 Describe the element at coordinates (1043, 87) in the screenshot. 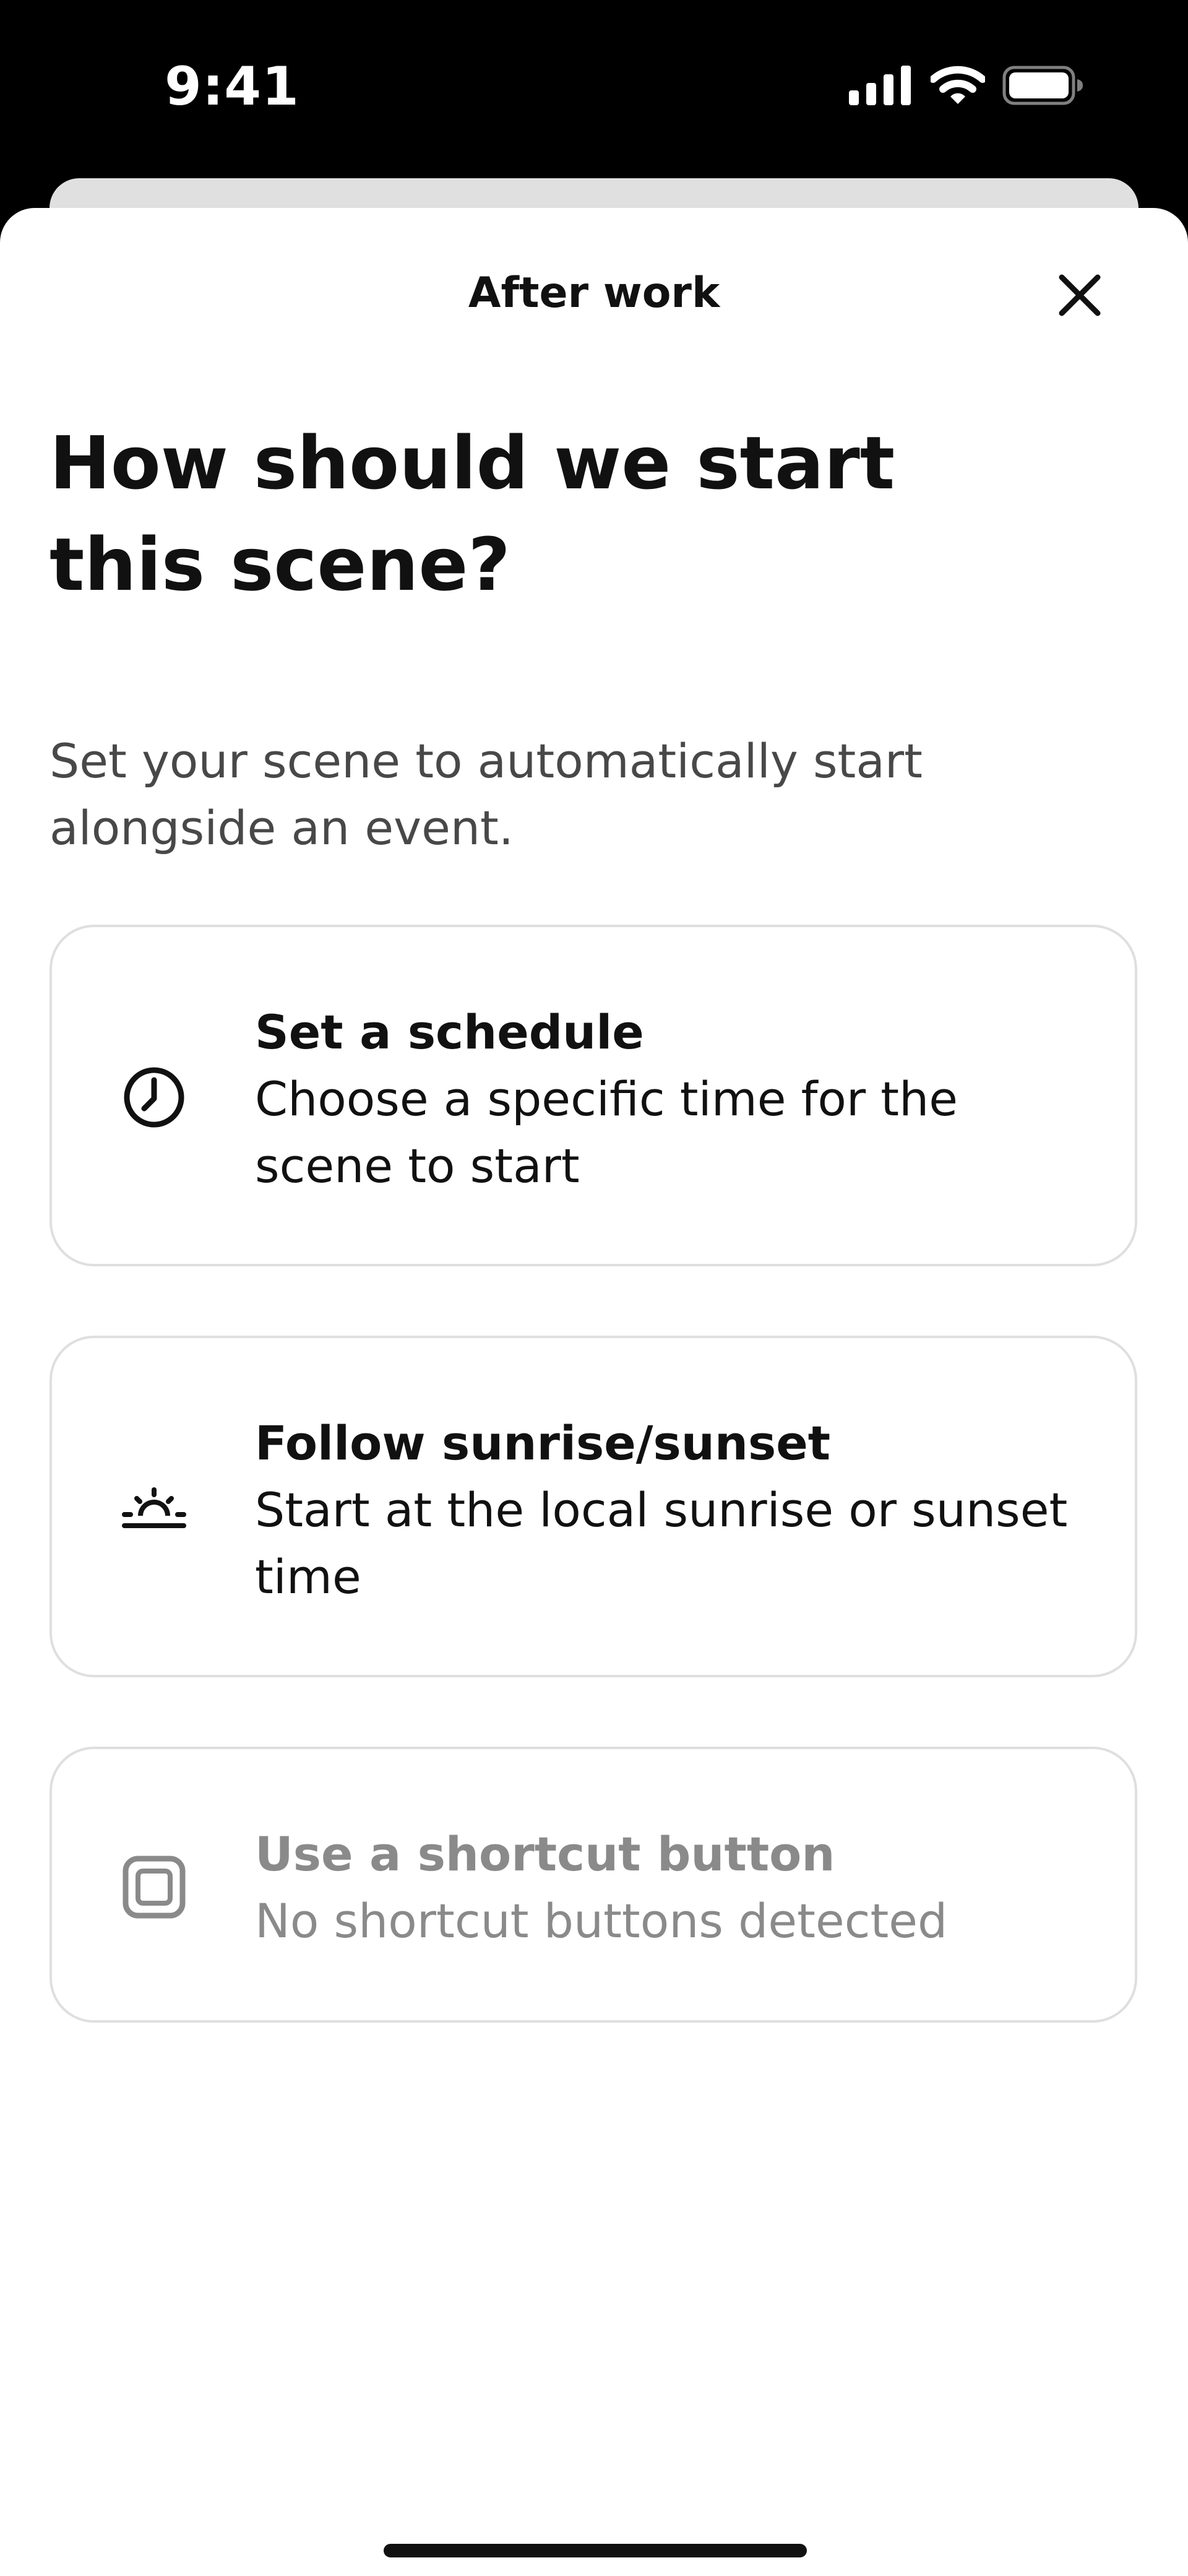

I see `battery-icon` at that location.